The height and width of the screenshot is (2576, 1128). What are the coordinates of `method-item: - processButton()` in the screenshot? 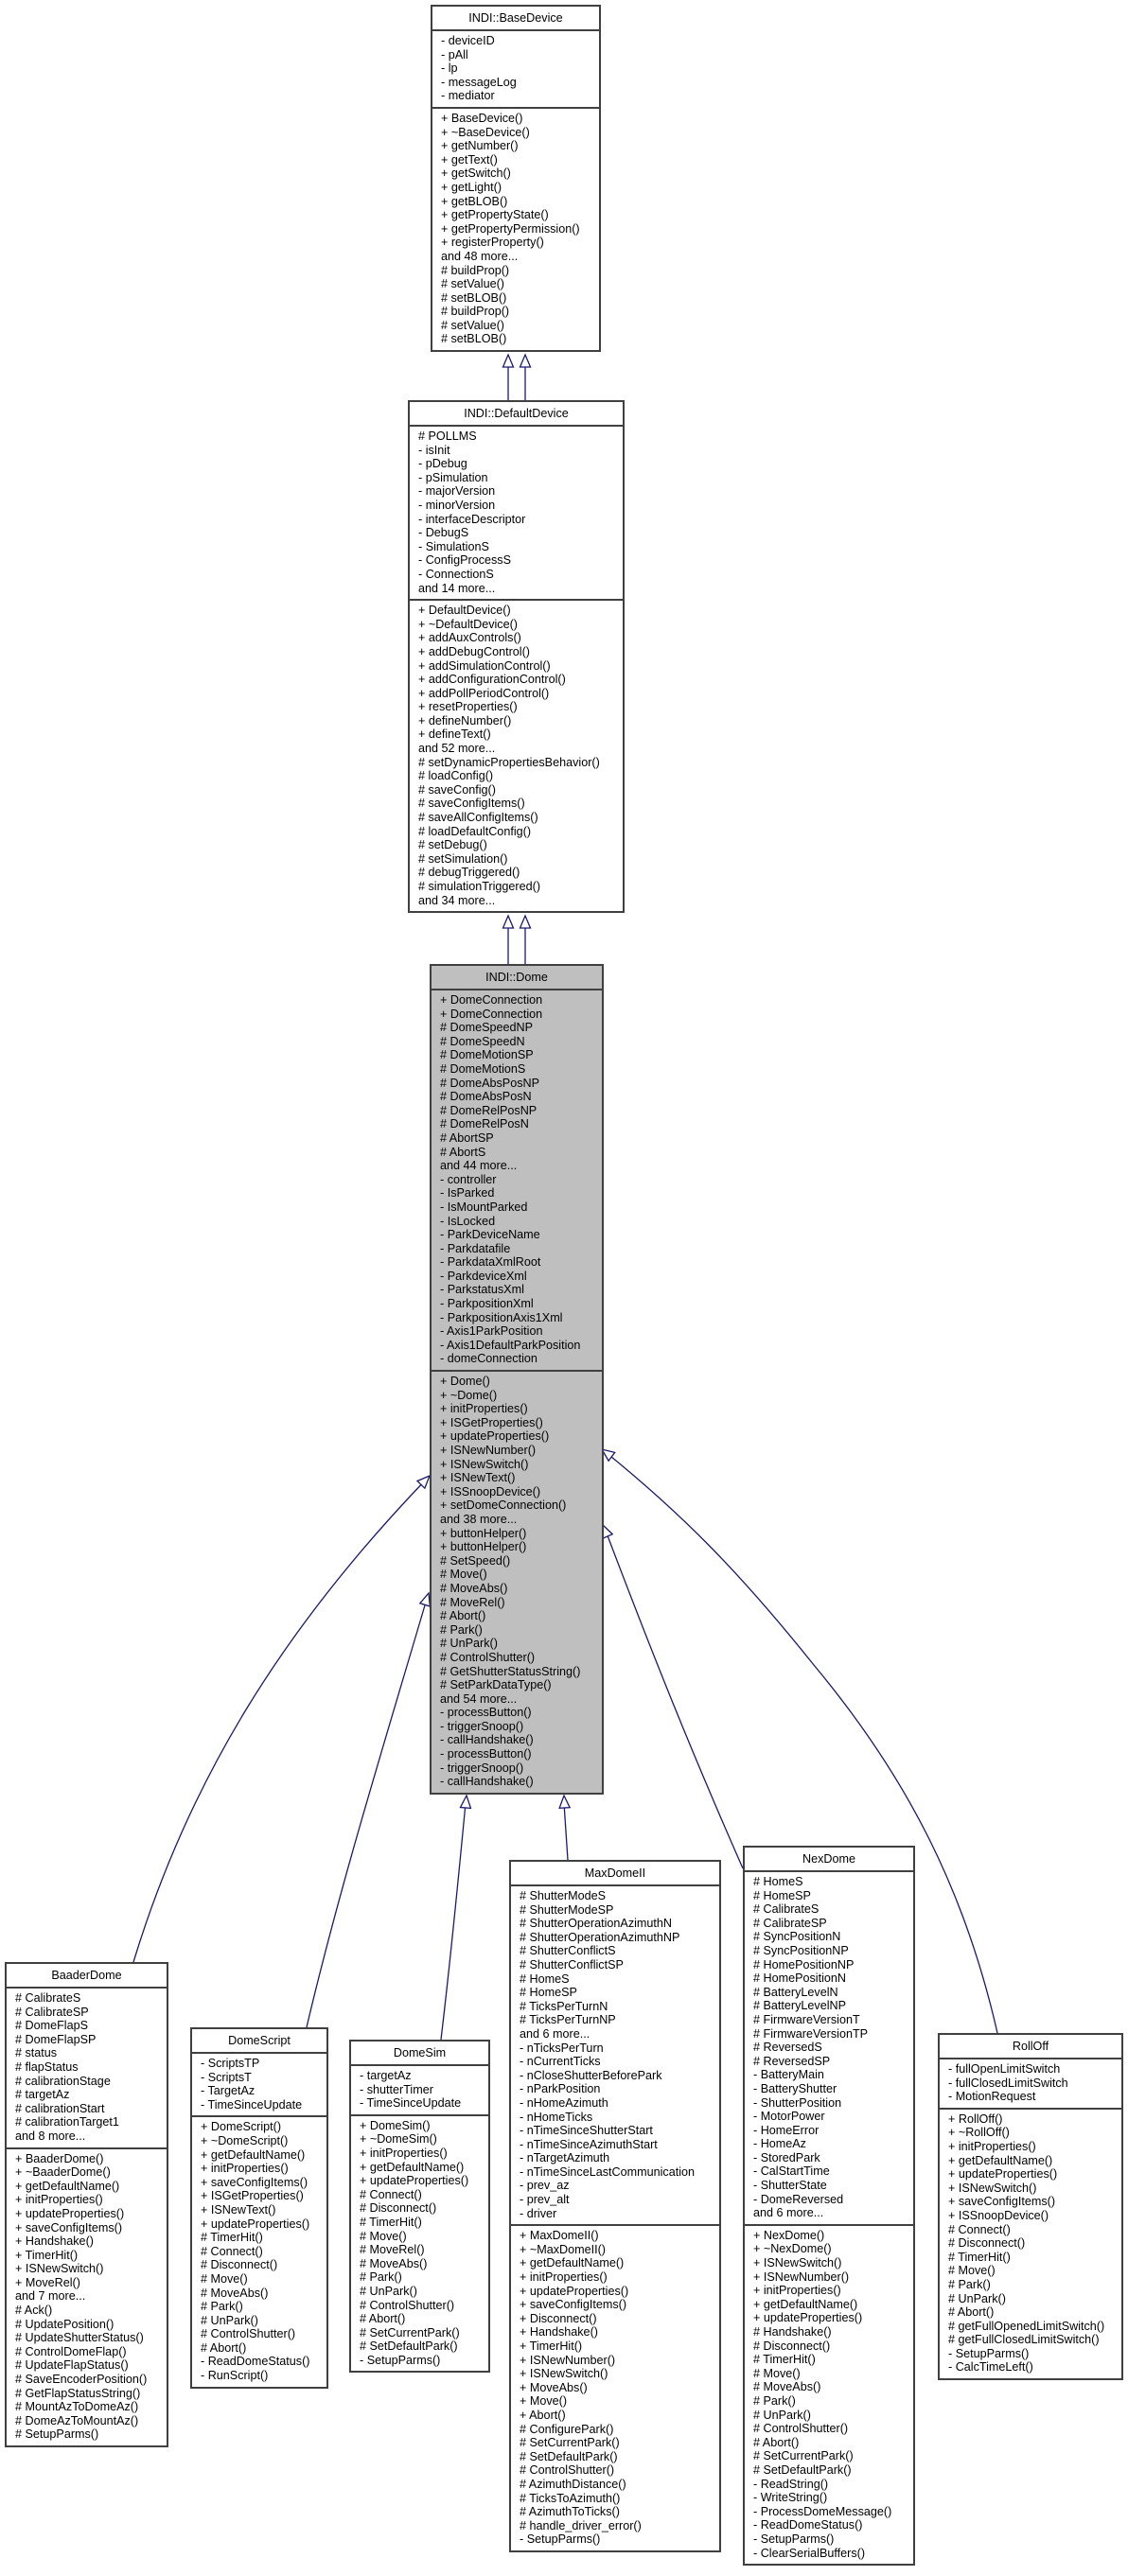 It's located at (486, 1713).